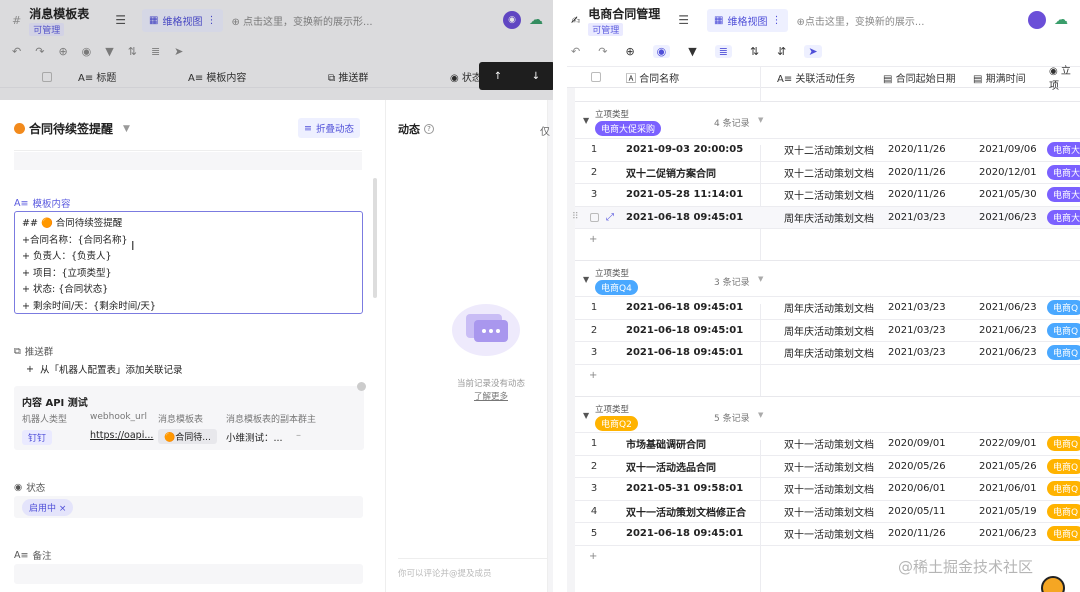  What do you see at coordinates (827, 375) in the screenshot?
I see `add-row-button: +` at bounding box center [827, 375].